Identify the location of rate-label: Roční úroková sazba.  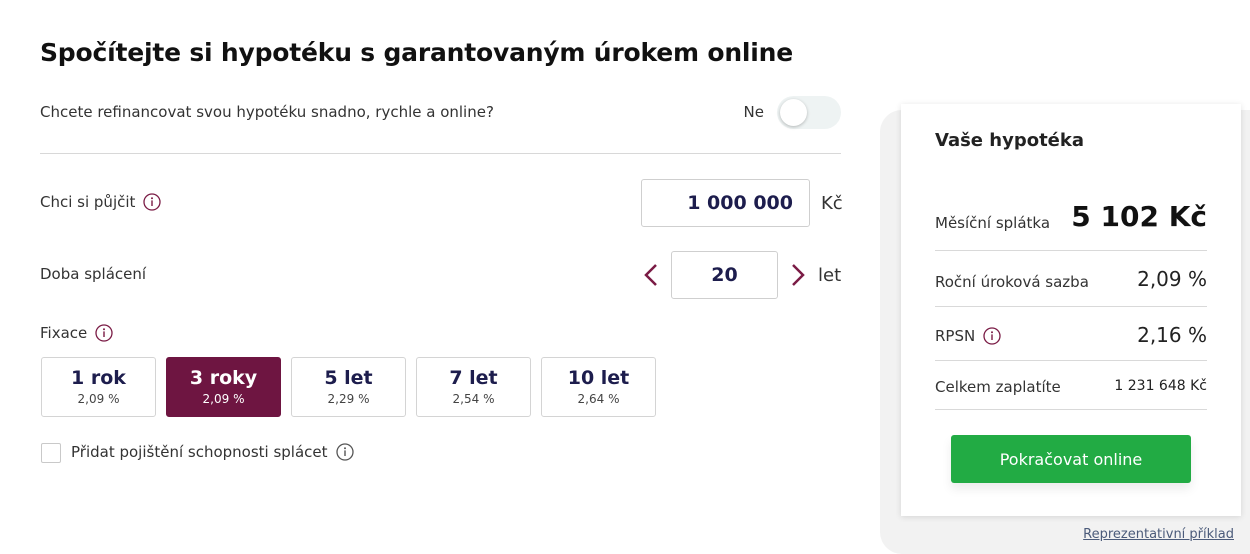
(1012, 282).